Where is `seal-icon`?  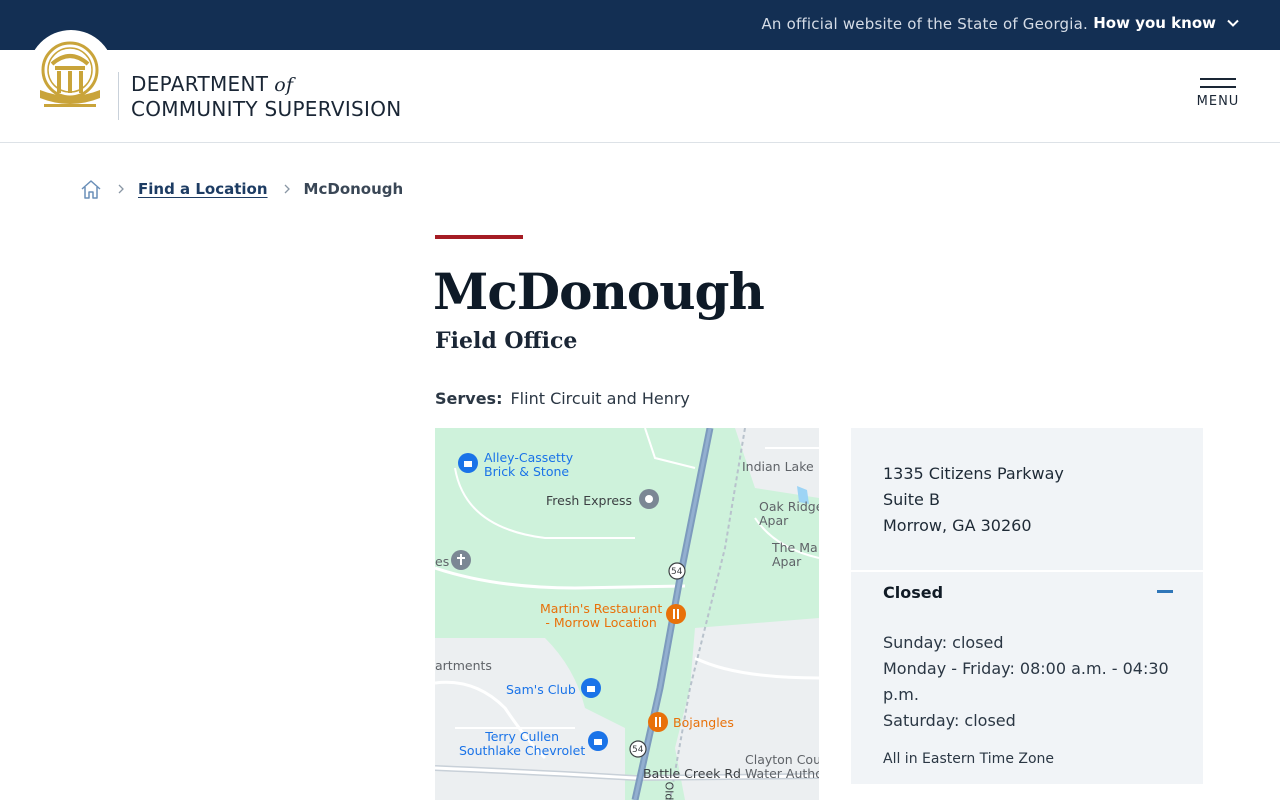 seal-icon is located at coordinates (70, 74).